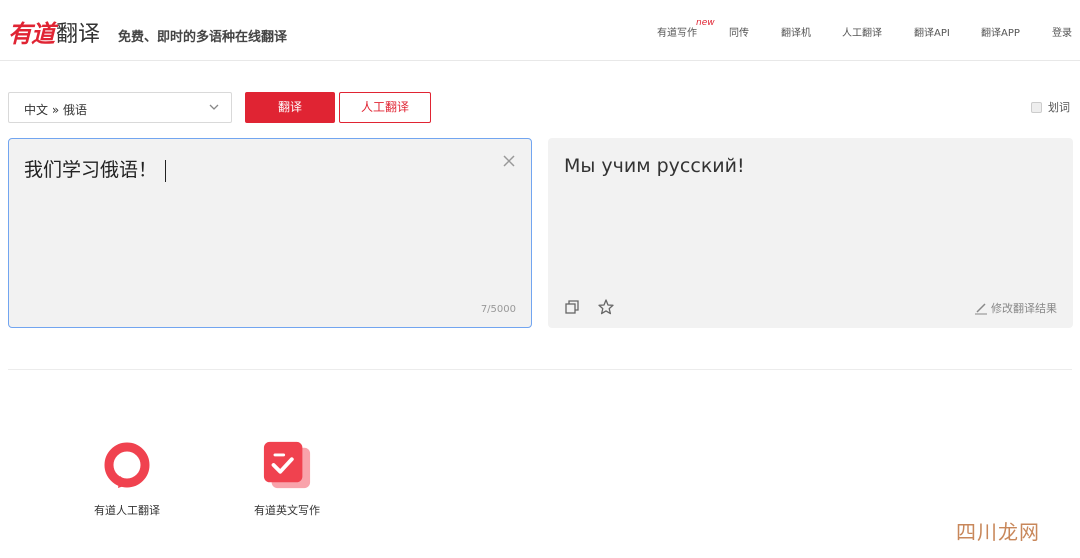 This screenshot has height=558, width=1080. What do you see at coordinates (287, 465) in the screenshot?
I see `writing-check-icon` at bounding box center [287, 465].